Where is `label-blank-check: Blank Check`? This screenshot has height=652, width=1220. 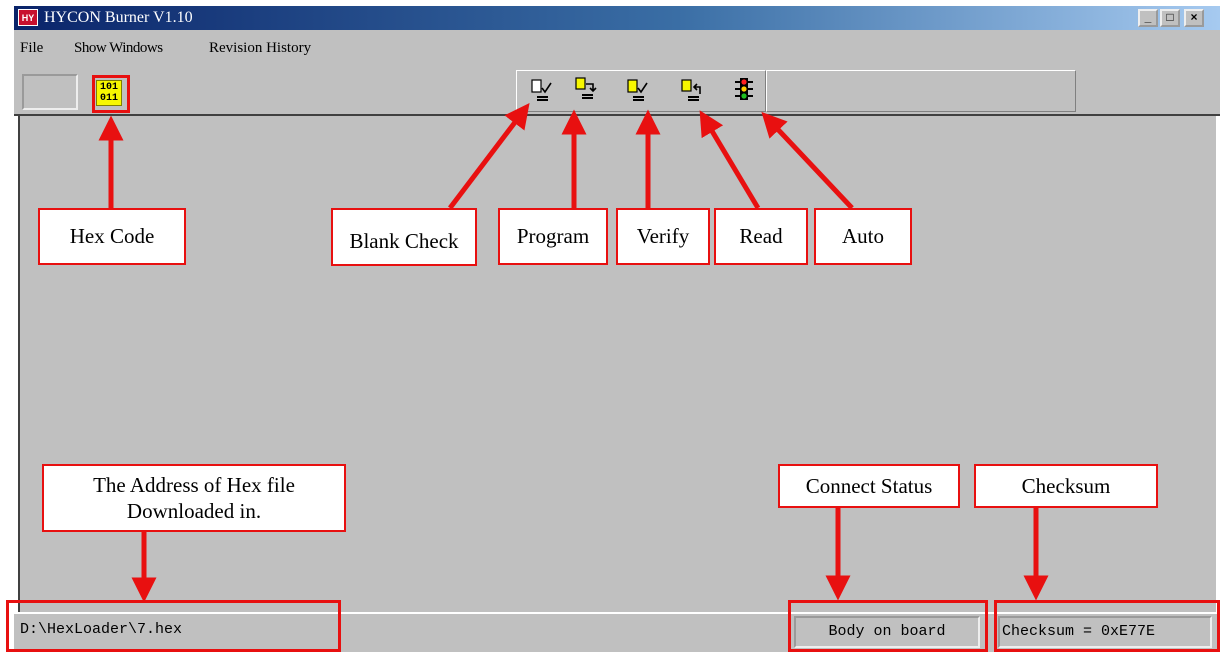
label-blank-check: Blank Check is located at coordinates (404, 237).